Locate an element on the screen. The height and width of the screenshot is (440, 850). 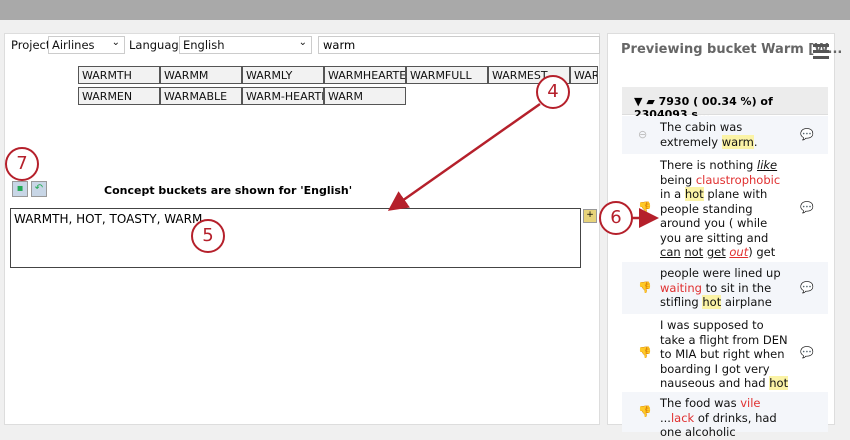
callout-4: 4 is located at coordinates (553, 92).